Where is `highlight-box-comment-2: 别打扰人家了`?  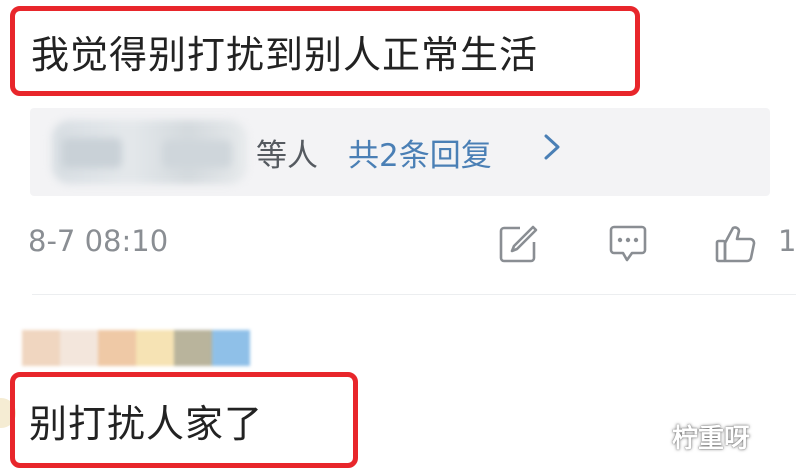 highlight-box-comment-2: 别打扰人家了 is located at coordinates (184, 420).